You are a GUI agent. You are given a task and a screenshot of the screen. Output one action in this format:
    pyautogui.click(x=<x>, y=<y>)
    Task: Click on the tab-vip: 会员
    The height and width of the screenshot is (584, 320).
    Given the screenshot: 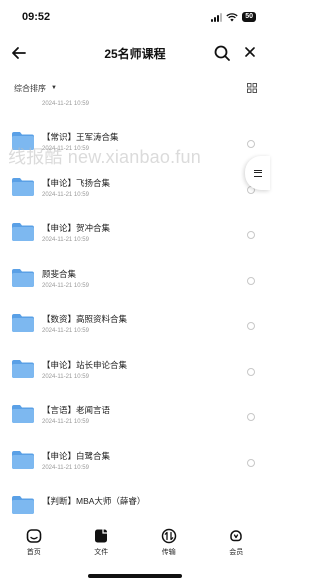 What is the action you would take?
    pyautogui.click(x=237, y=542)
    